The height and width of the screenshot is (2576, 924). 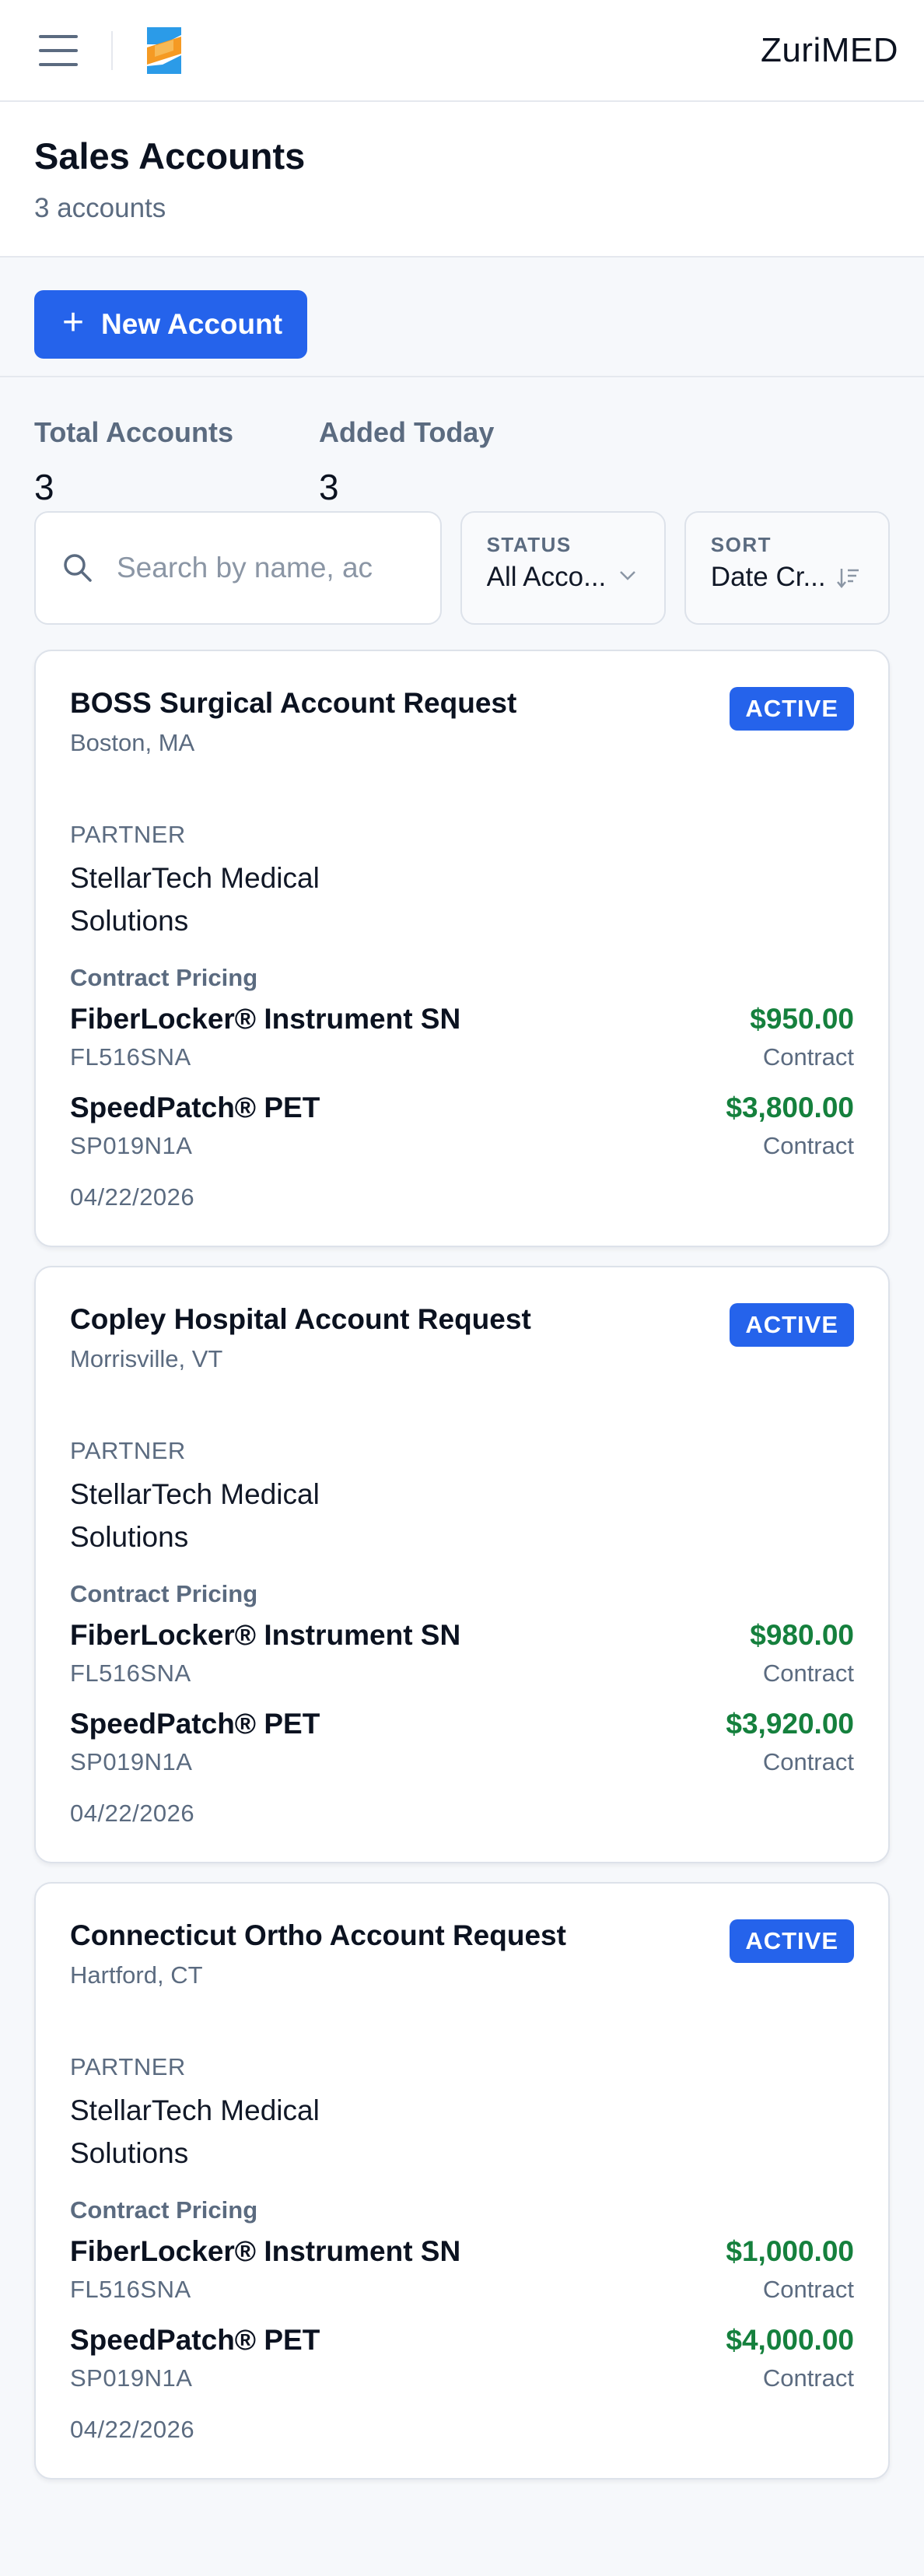 What do you see at coordinates (301, 1319) in the screenshot?
I see `account-title: Copley Hospital Account Request` at bounding box center [301, 1319].